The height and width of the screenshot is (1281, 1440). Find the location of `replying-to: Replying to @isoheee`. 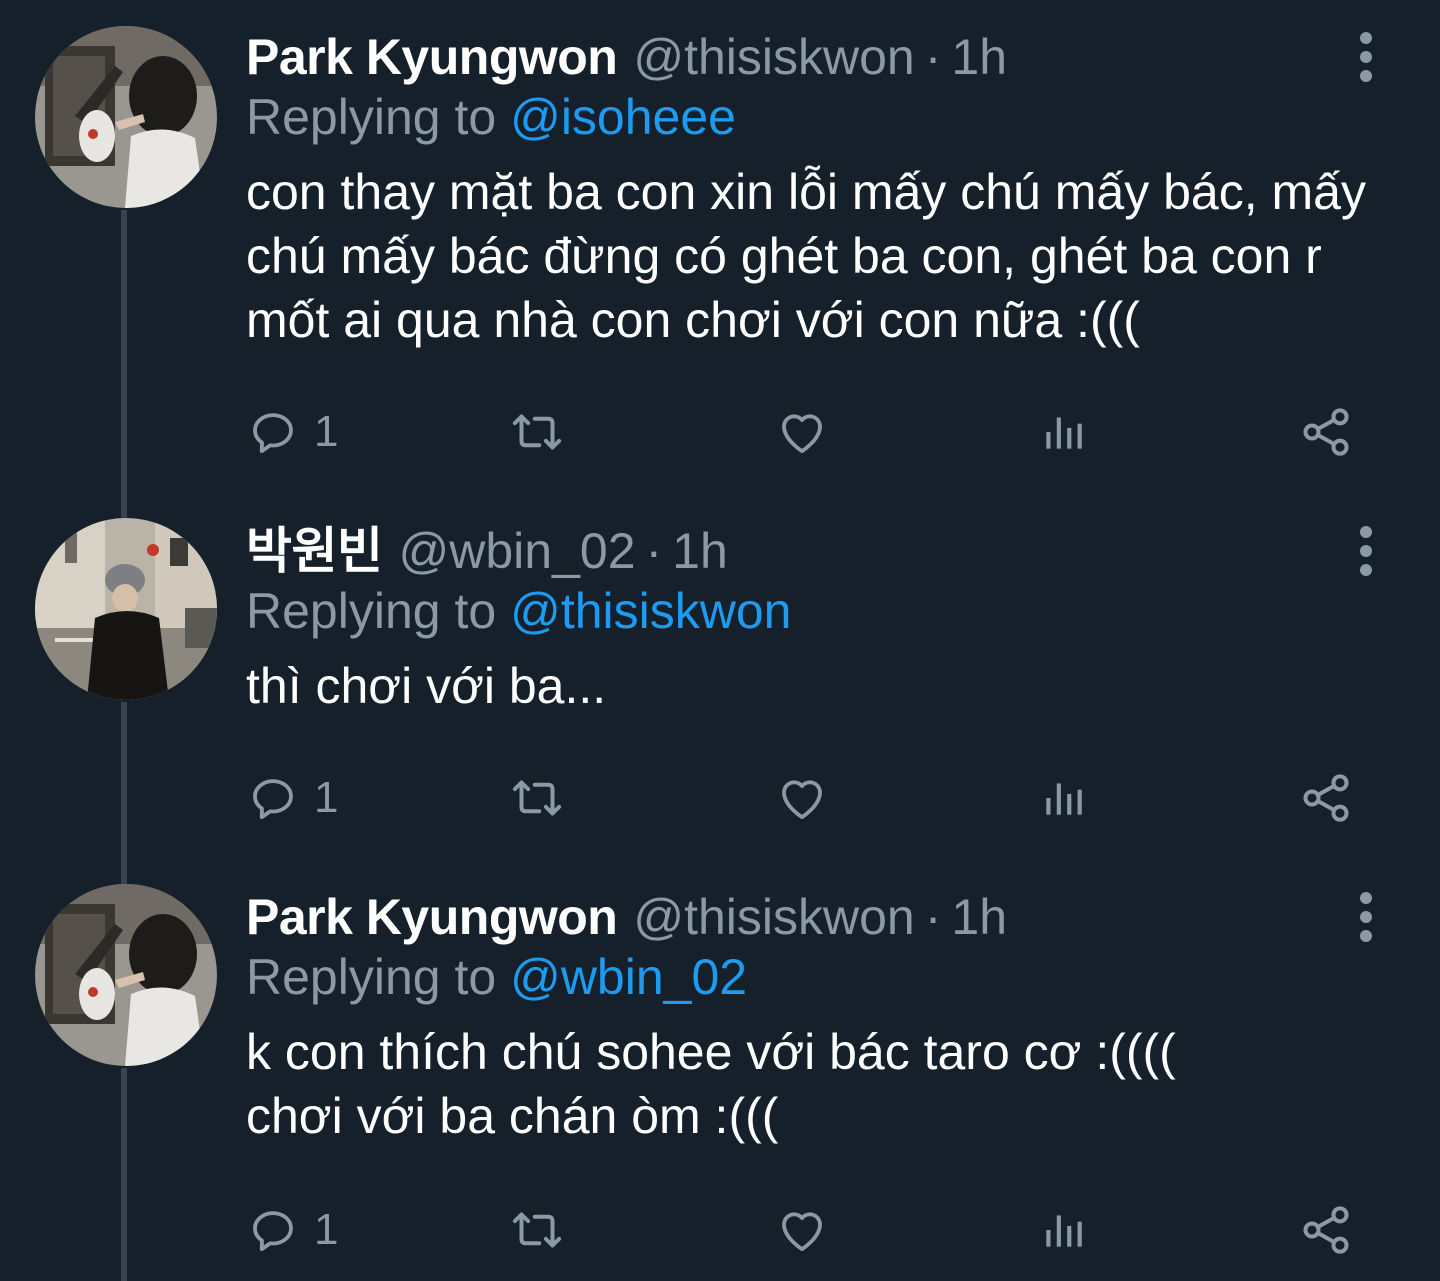

replying-to: Replying to @isoheee is located at coordinates (491, 117).